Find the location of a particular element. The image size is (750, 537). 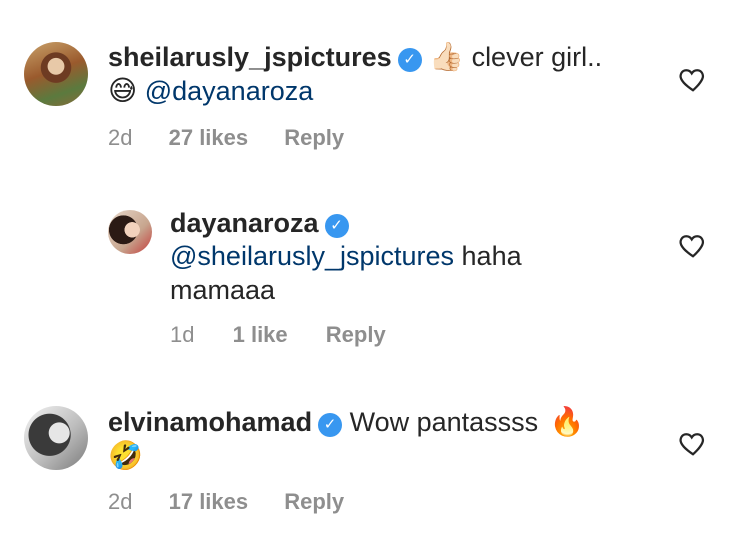

comment-text-continued: mamaaa is located at coordinates (223, 290).